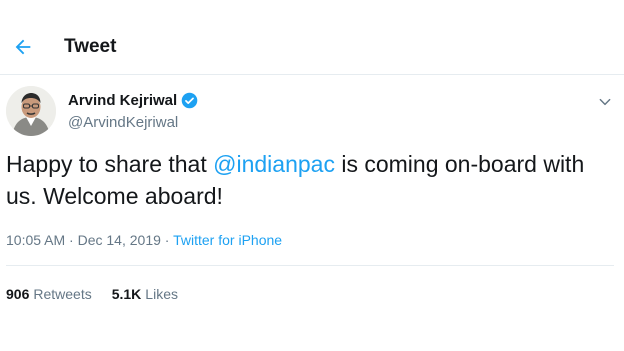 Image resolution: width=624 pixels, height=351 pixels. Describe the element at coordinates (126, 294) in the screenshot. I see `likes-count: 5.1K` at that location.